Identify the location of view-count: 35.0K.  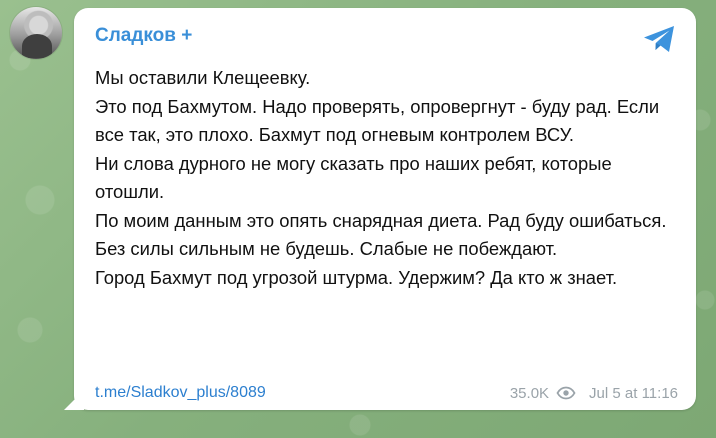
(529, 393).